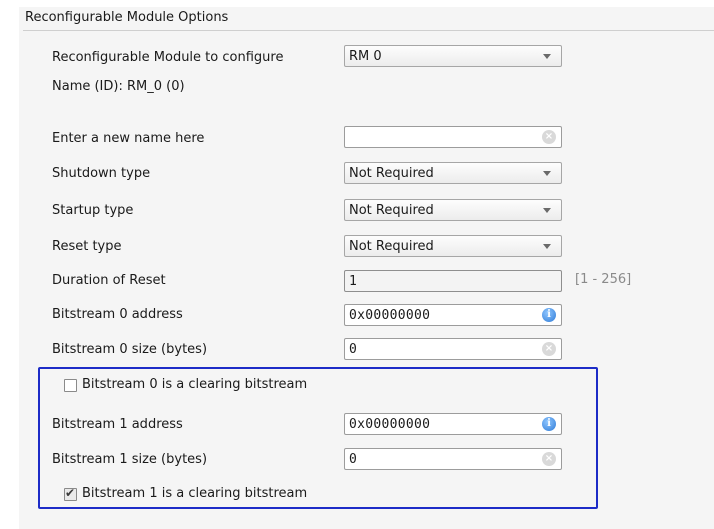 The width and height of the screenshot is (714, 529). I want to click on bs0-size-value: 0, so click(353, 349).